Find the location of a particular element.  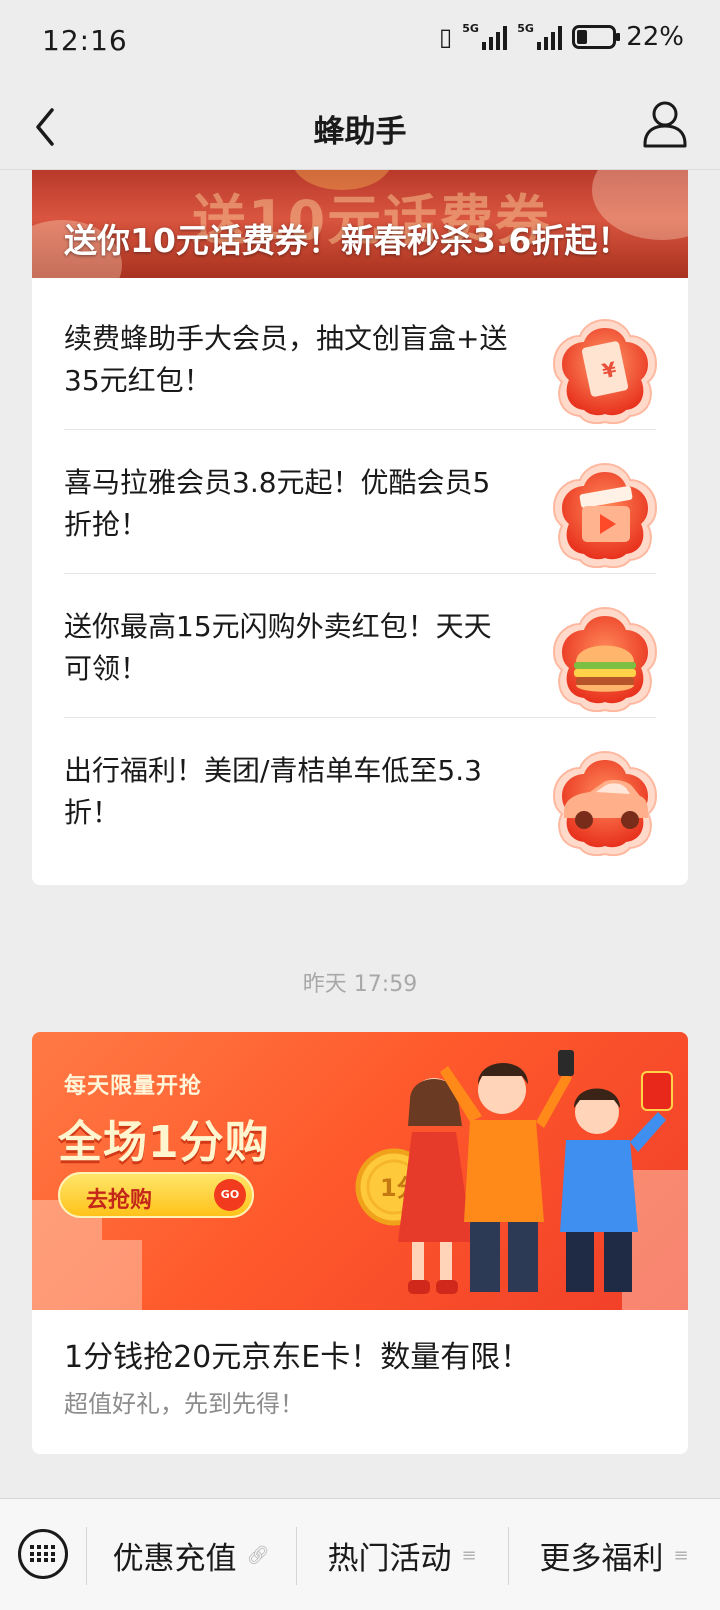

user-icon is located at coordinates (665, 124).